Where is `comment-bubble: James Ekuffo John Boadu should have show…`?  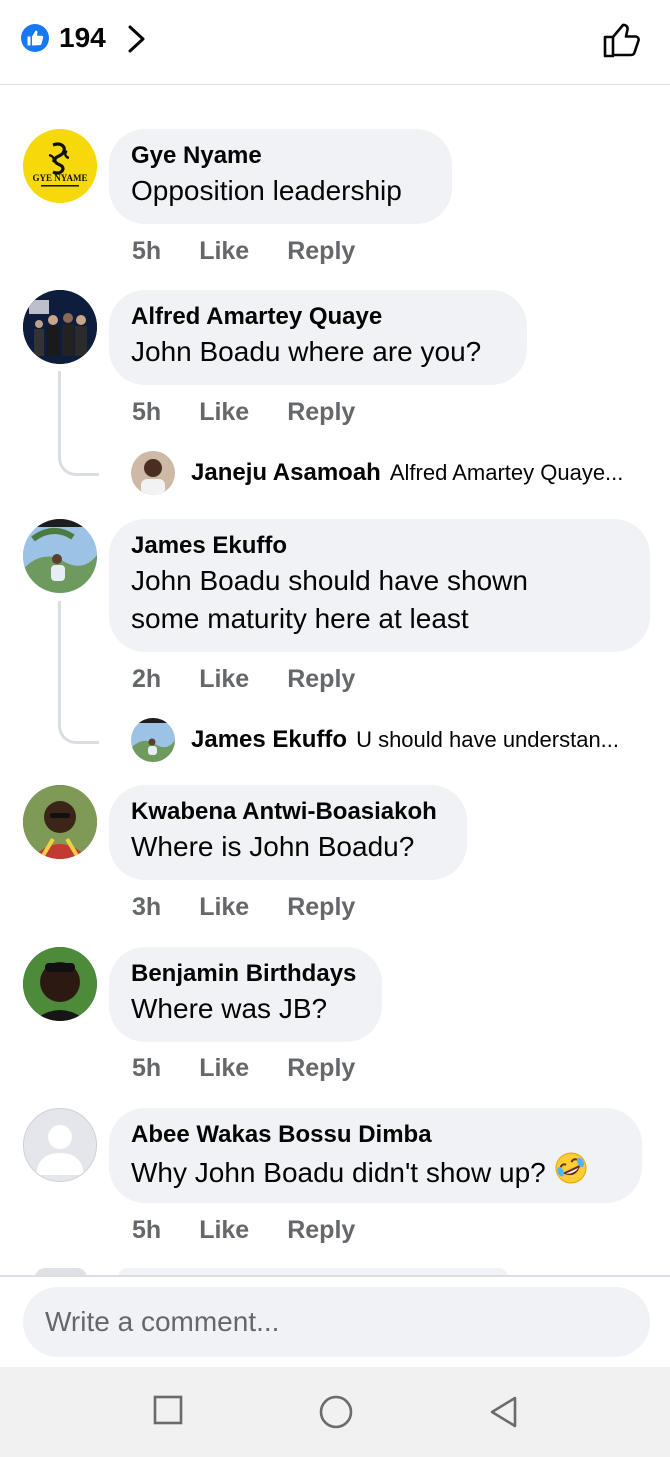
comment-bubble: James Ekuffo John Boadu should have show… is located at coordinates (379, 585).